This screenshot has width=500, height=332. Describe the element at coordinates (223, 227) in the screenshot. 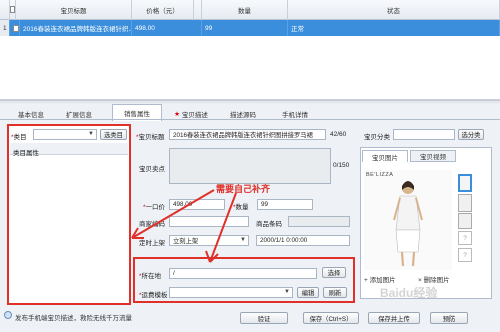

I see `arrow-down` at that location.